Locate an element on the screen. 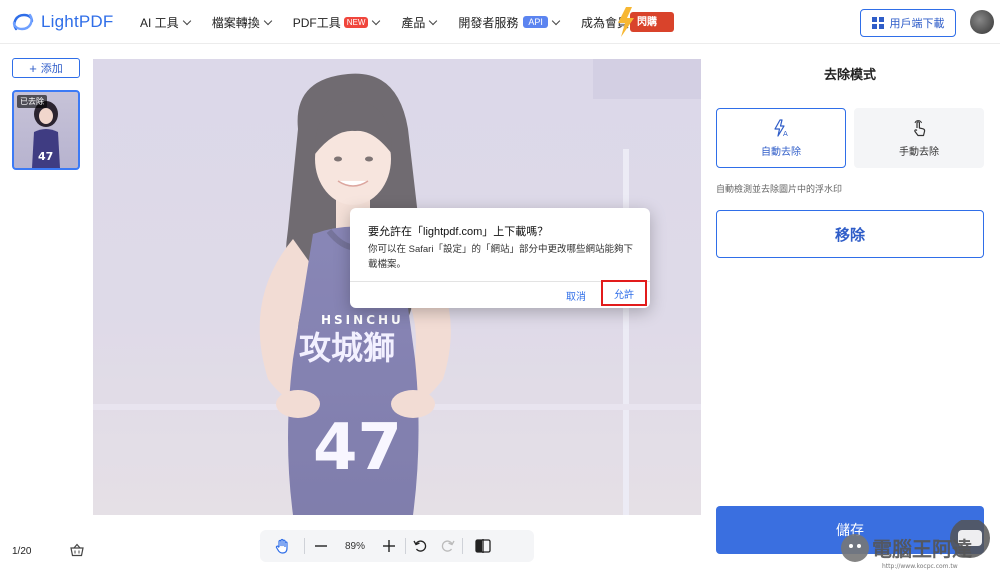  page-counter: 1/20 is located at coordinates (22, 551).